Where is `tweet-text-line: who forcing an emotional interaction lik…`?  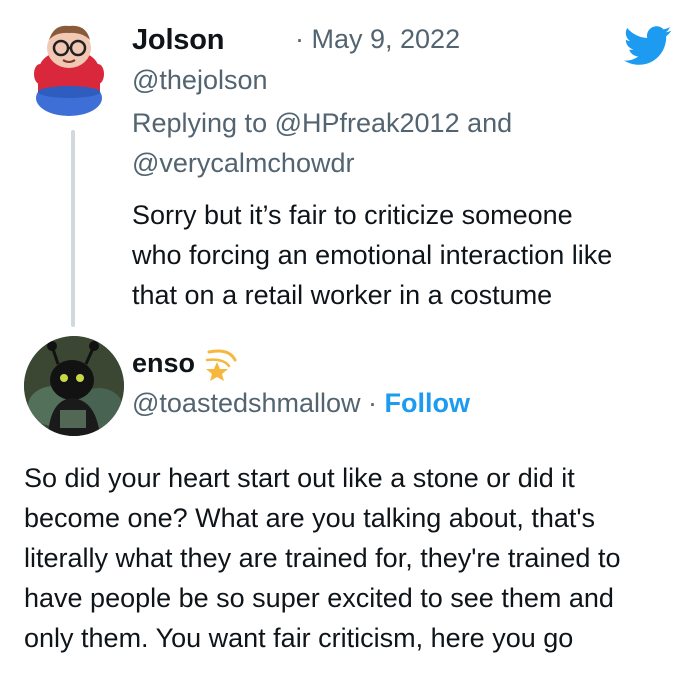
tweet-text-line: who forcing an emotional interaction lik… is located at coordinates (372, 255).